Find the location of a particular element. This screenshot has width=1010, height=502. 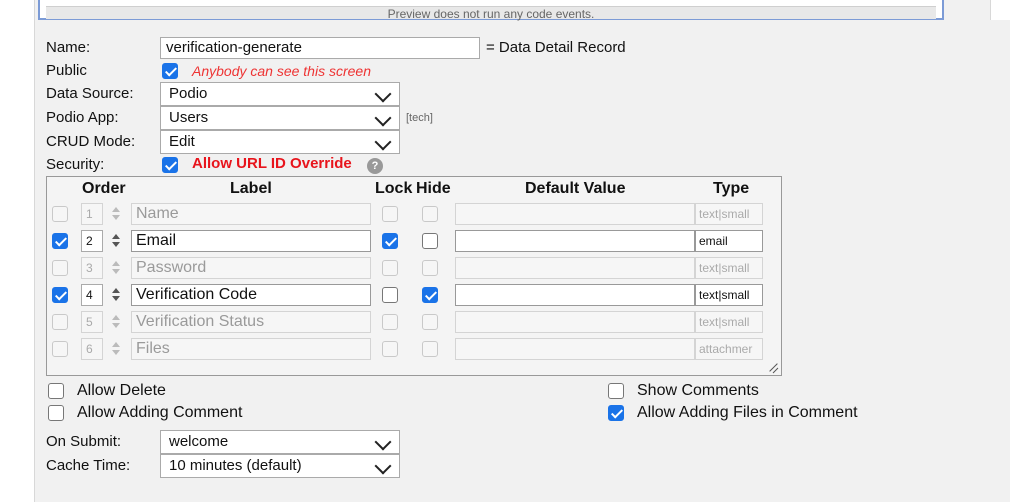

field-order-input: 3 is located at coordinates (92, 268).